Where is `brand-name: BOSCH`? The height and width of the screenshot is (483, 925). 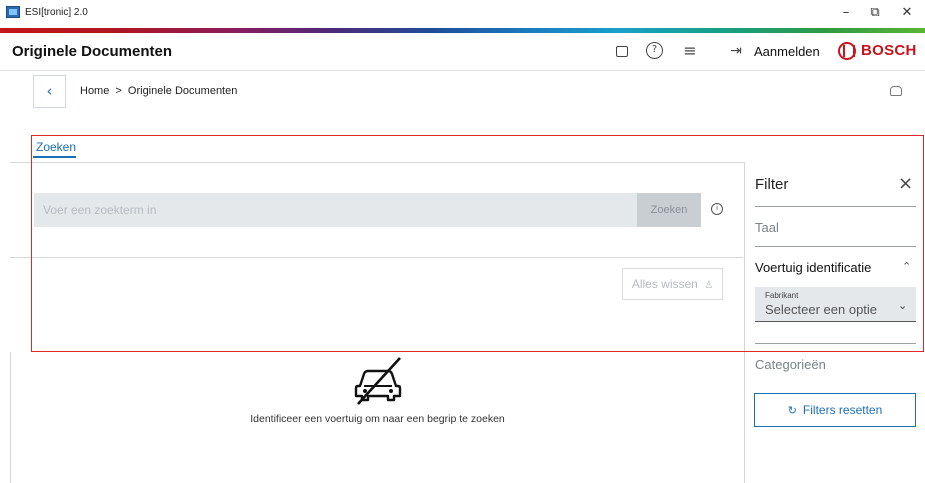
brand-name: BOSCH is located at coordinates (889, 50).